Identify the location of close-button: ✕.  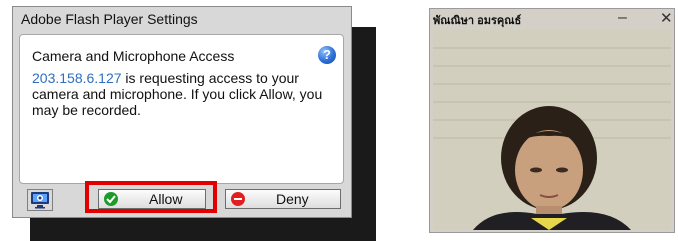
(666, 18).